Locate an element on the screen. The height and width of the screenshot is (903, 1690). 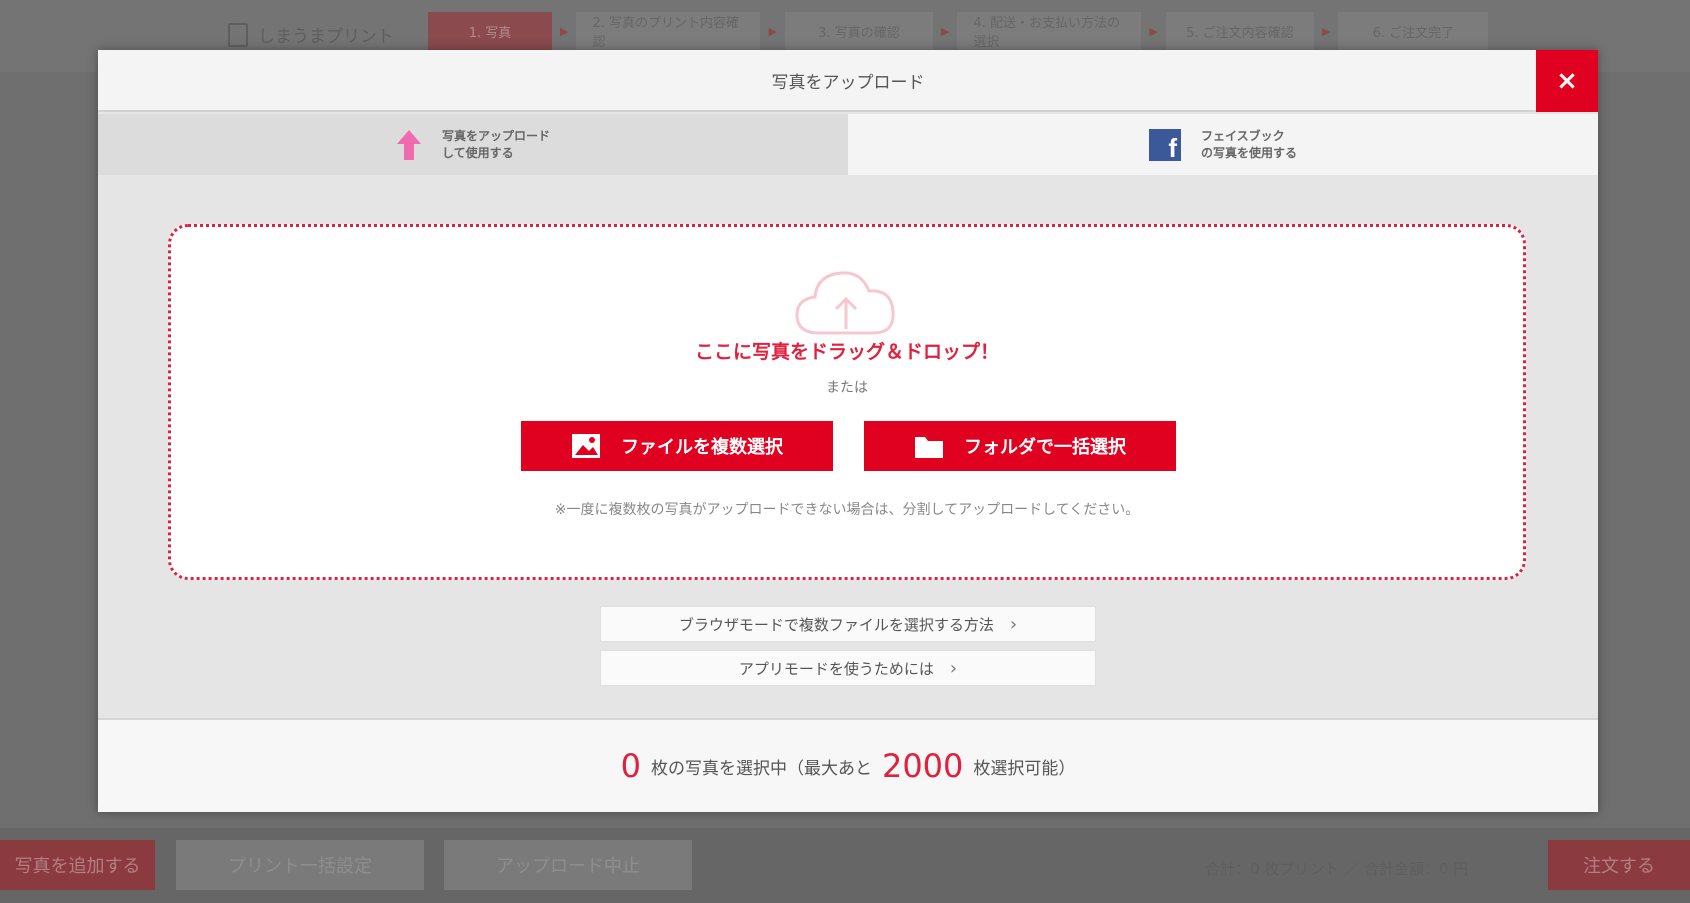
tab-upload: 写真をアップロード して使用する is located at coordinates (473, 144).